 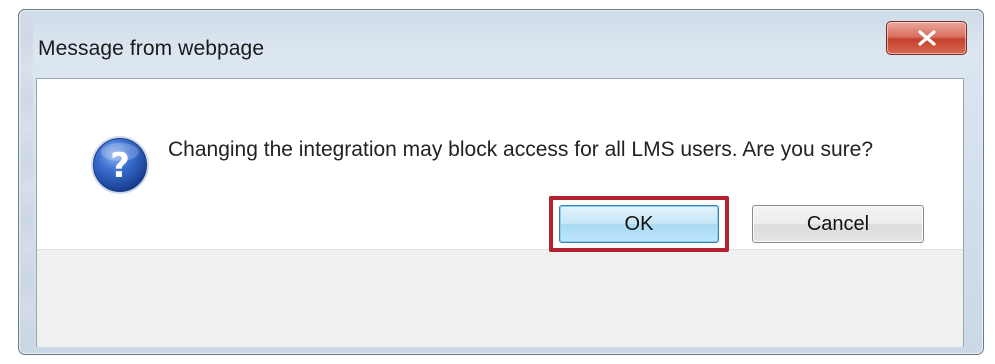 What do you see at coordinates (838, 224) in the screenshot?
I see `cancel-button: Cancel` at bounding box center [838, 224].